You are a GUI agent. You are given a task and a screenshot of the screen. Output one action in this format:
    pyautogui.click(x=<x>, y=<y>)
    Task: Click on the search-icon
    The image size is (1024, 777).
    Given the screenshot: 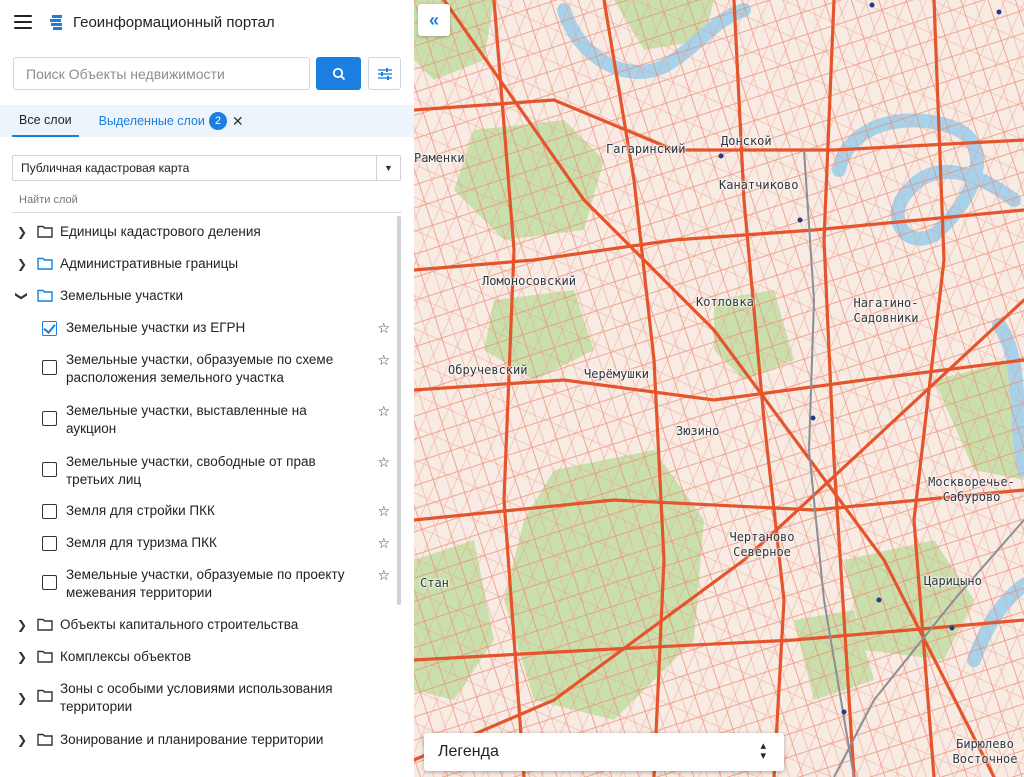 What is the action you would take?
    pyautogui.click(x=338, y=73)
    